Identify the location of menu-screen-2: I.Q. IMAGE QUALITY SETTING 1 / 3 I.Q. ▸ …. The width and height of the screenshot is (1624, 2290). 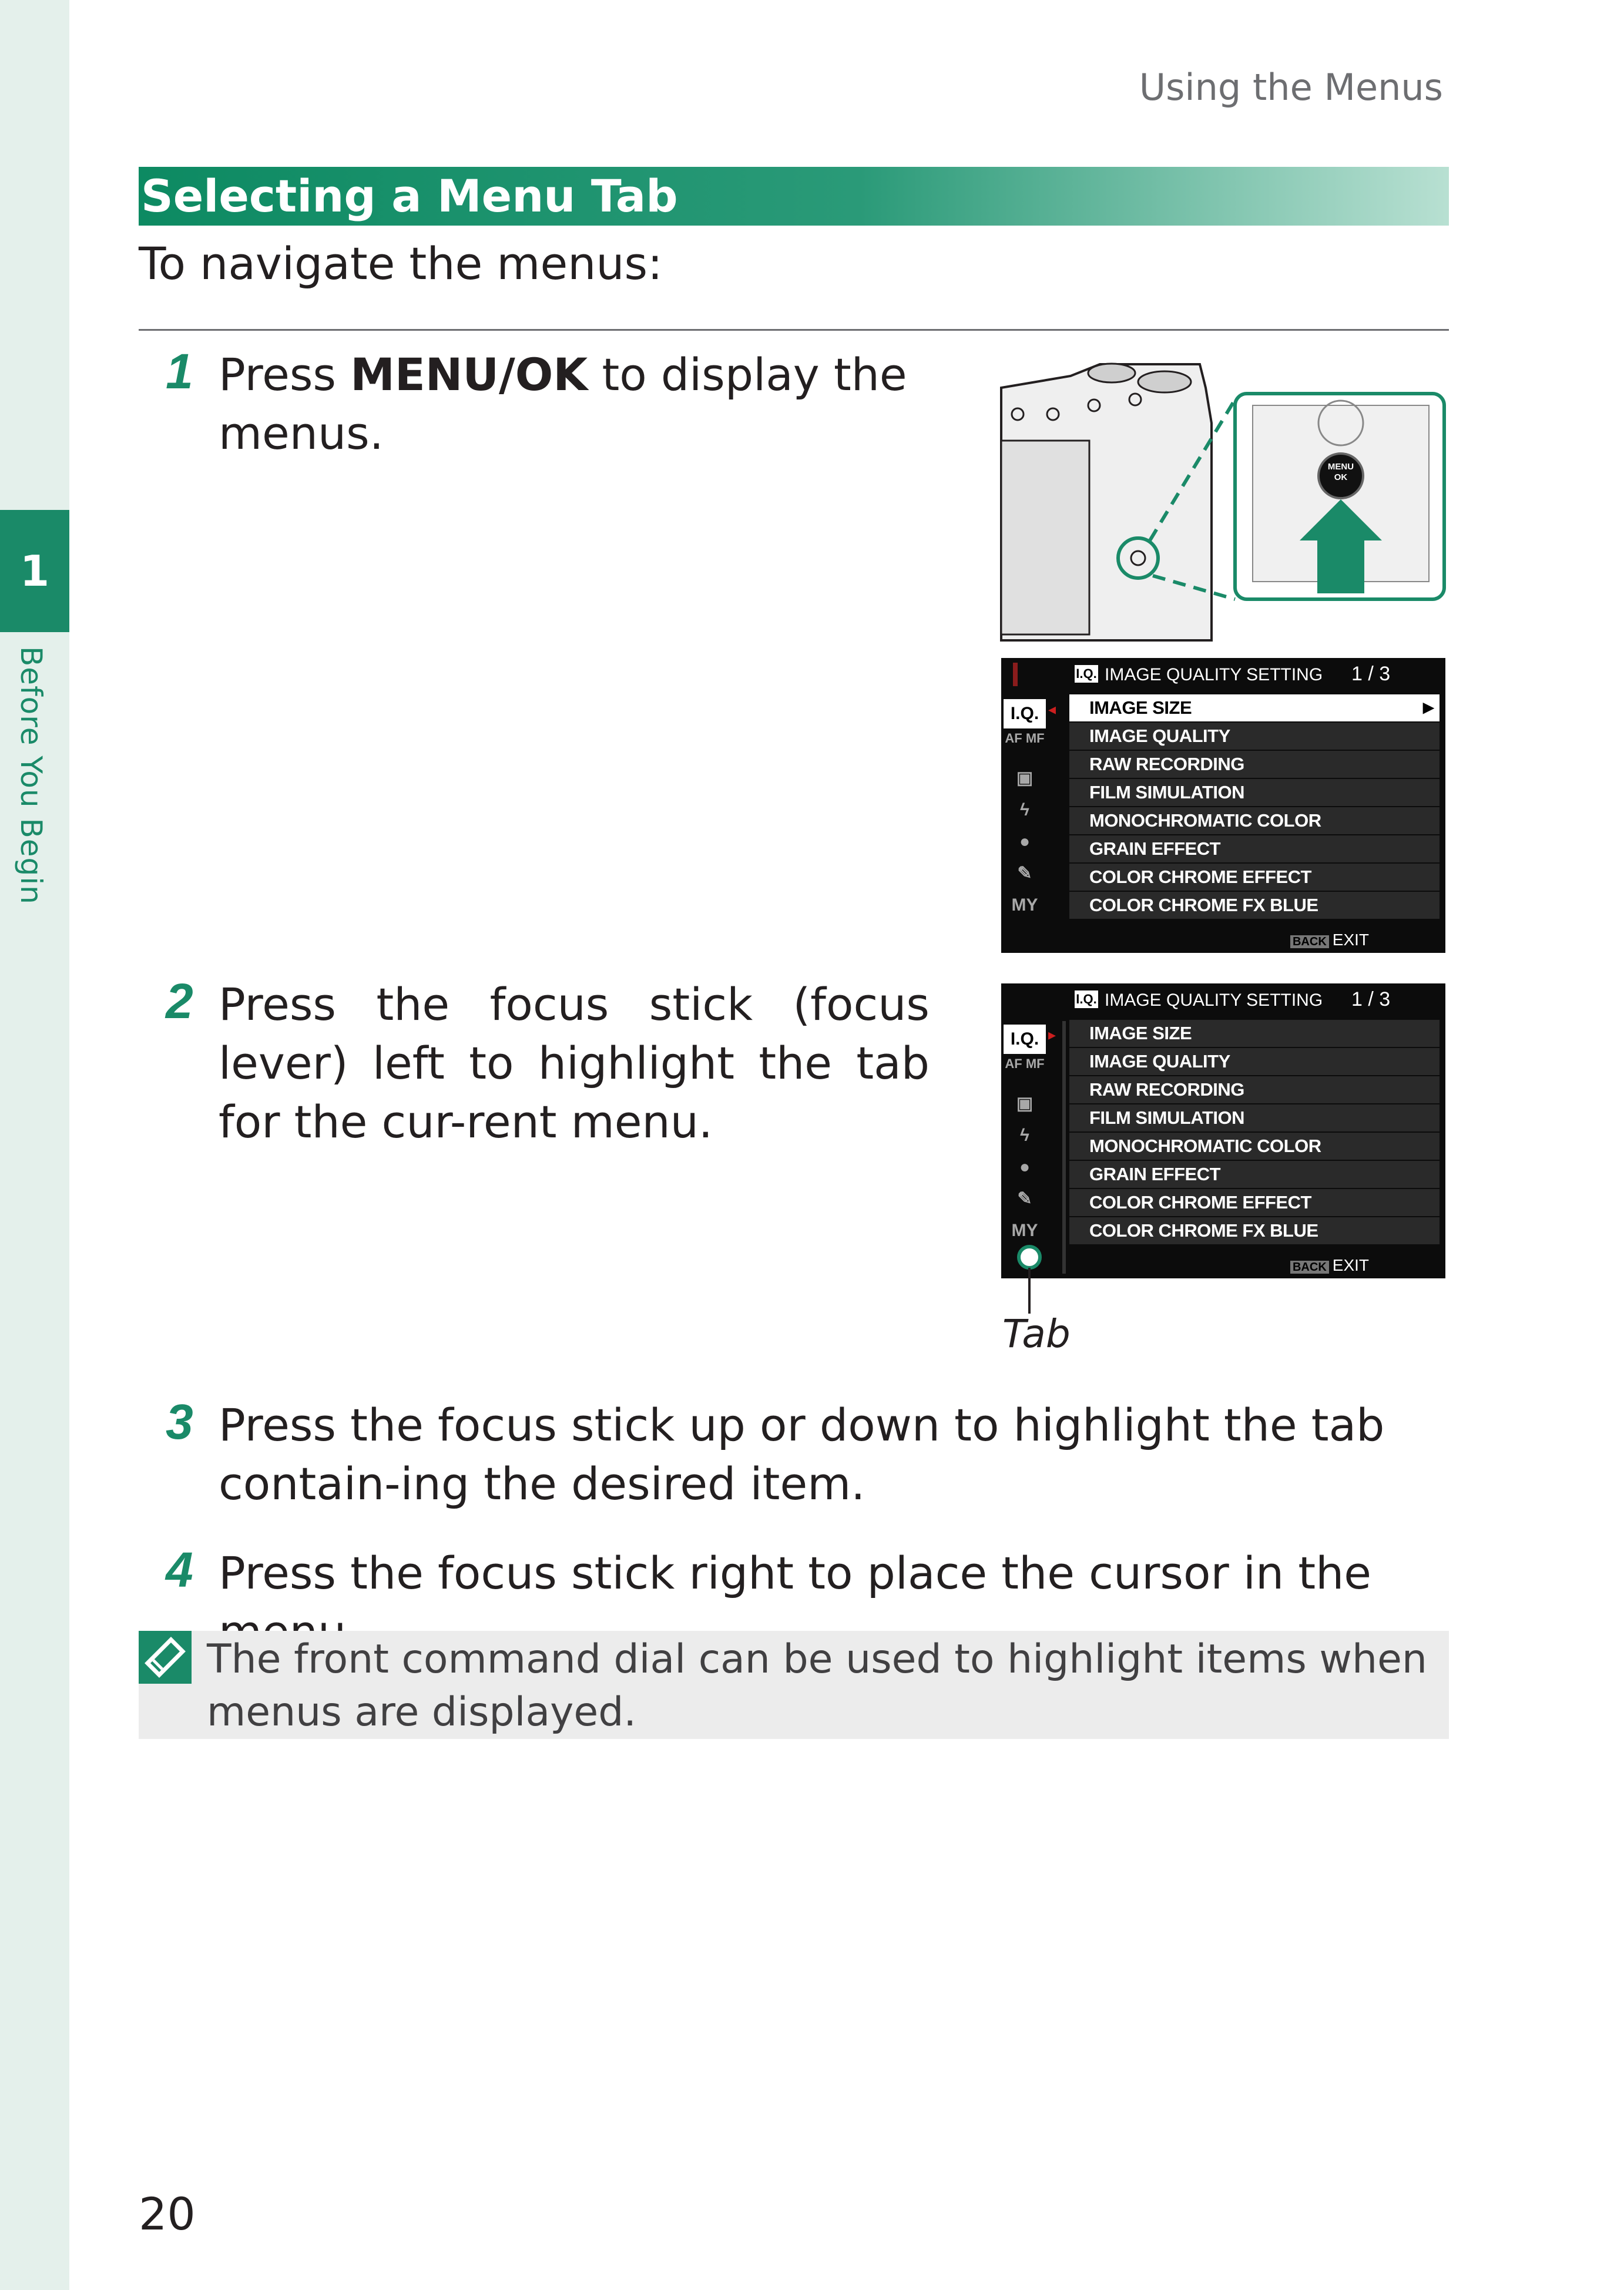
(1223, 1130).